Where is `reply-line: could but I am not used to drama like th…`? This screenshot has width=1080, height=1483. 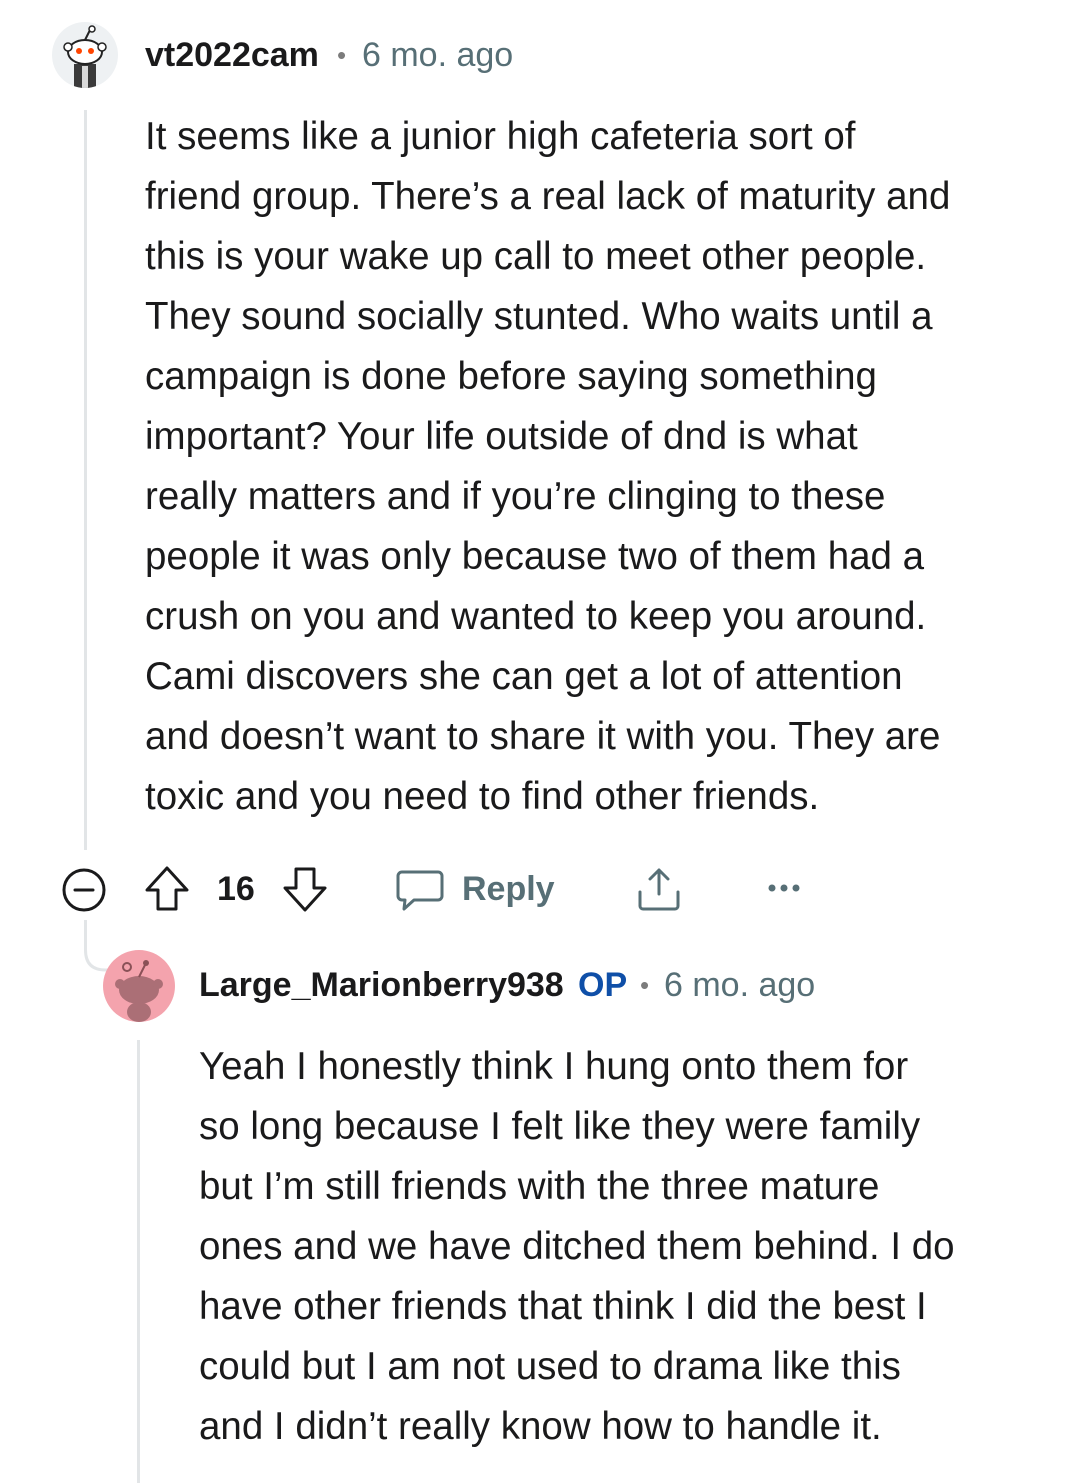 reply-line: could but I am not used to drama like th… is located at coordinates (550, 1366).